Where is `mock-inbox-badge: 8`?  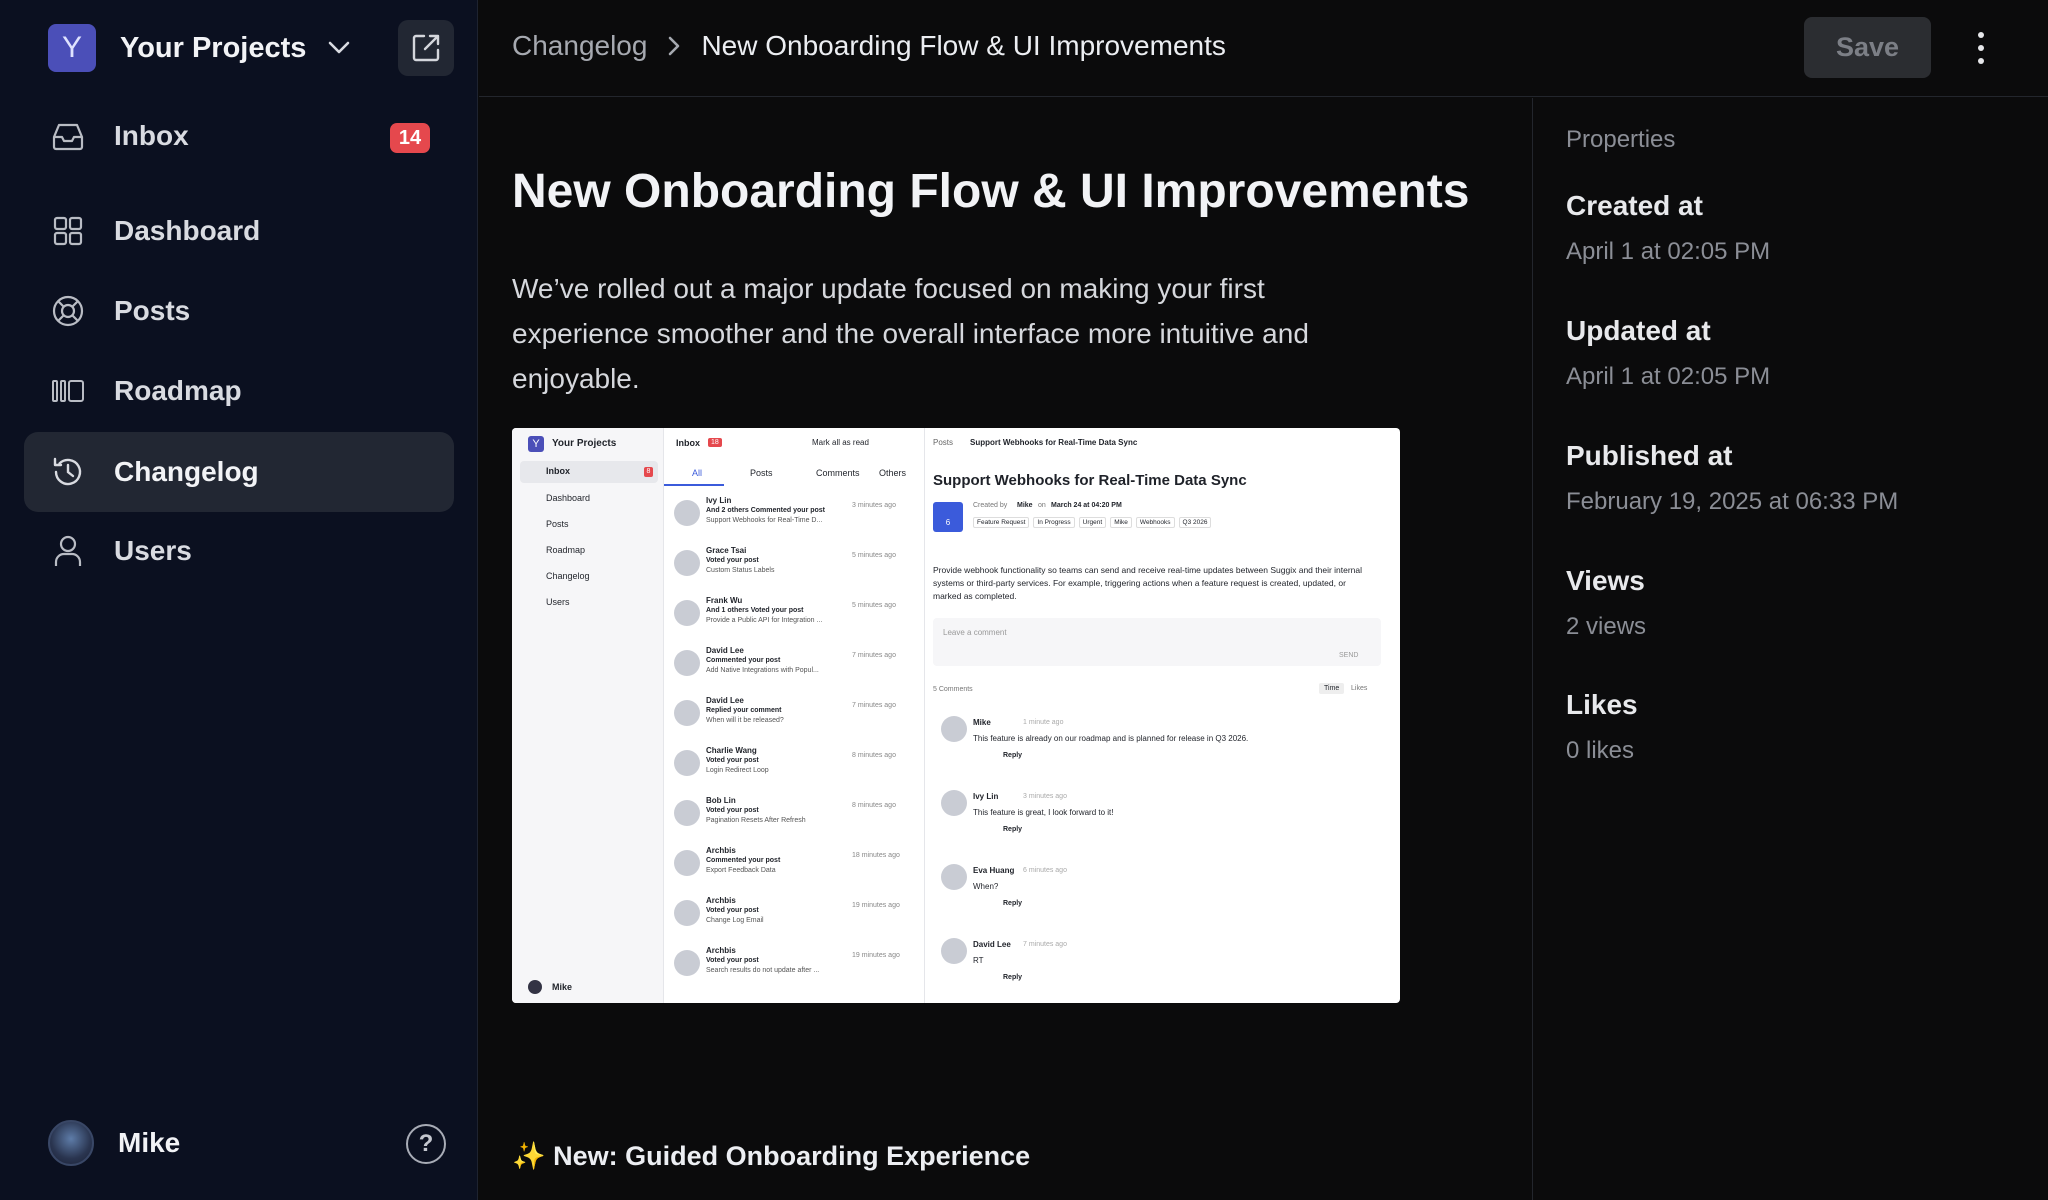
mock-inbox-badge: 8 is located at coordinates (648, 472).